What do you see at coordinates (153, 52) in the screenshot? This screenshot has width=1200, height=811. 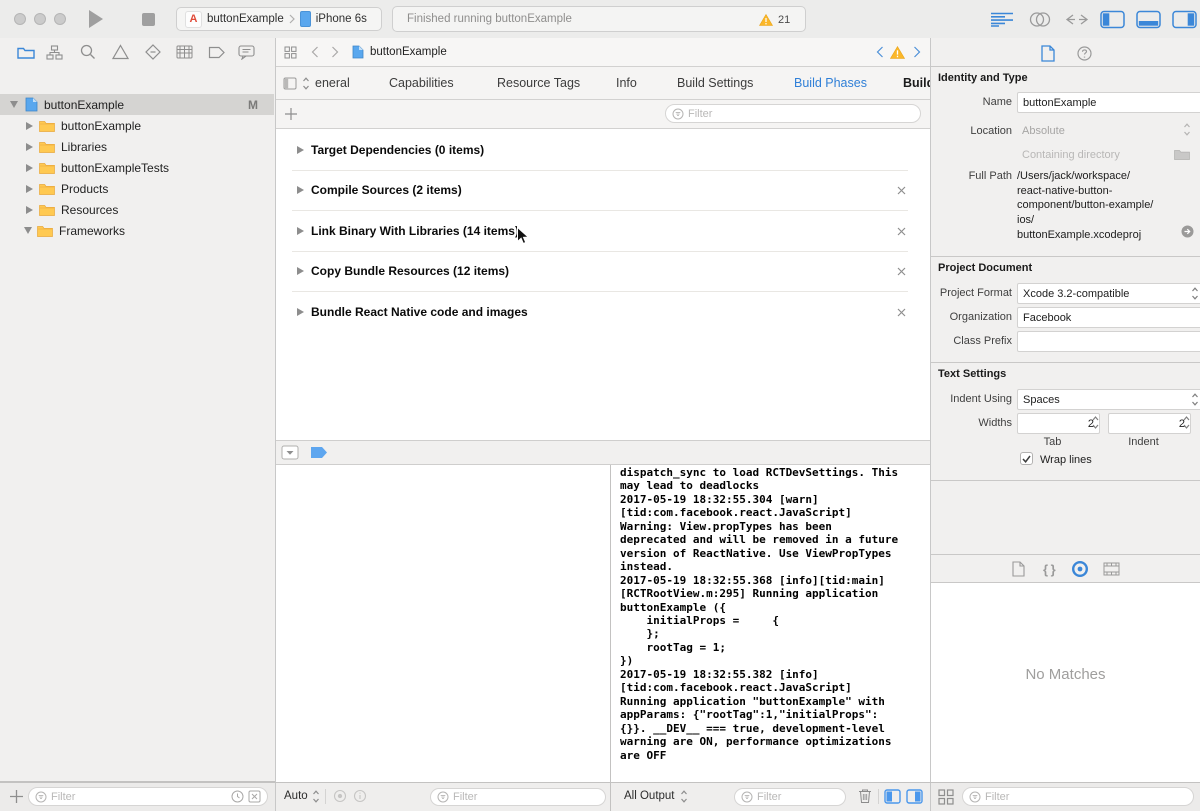 I see `test-navigator-icon` at bounding box center [153, 52].